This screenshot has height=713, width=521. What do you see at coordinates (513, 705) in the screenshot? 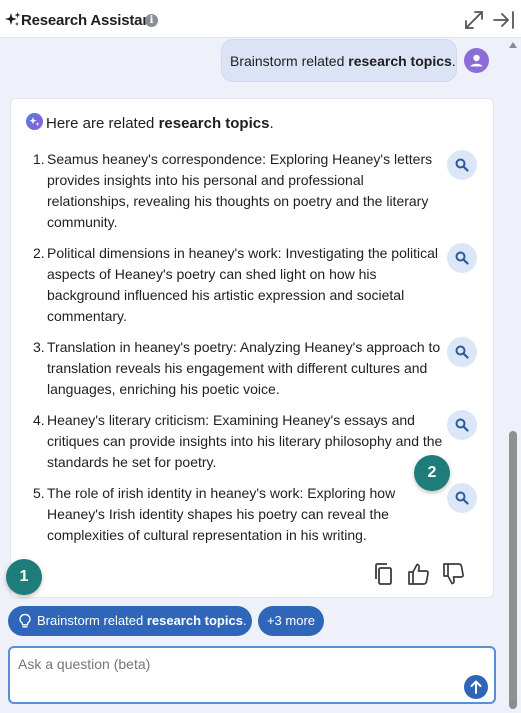
I see `scroll-down-arrow` at bounding box center [513, 705].